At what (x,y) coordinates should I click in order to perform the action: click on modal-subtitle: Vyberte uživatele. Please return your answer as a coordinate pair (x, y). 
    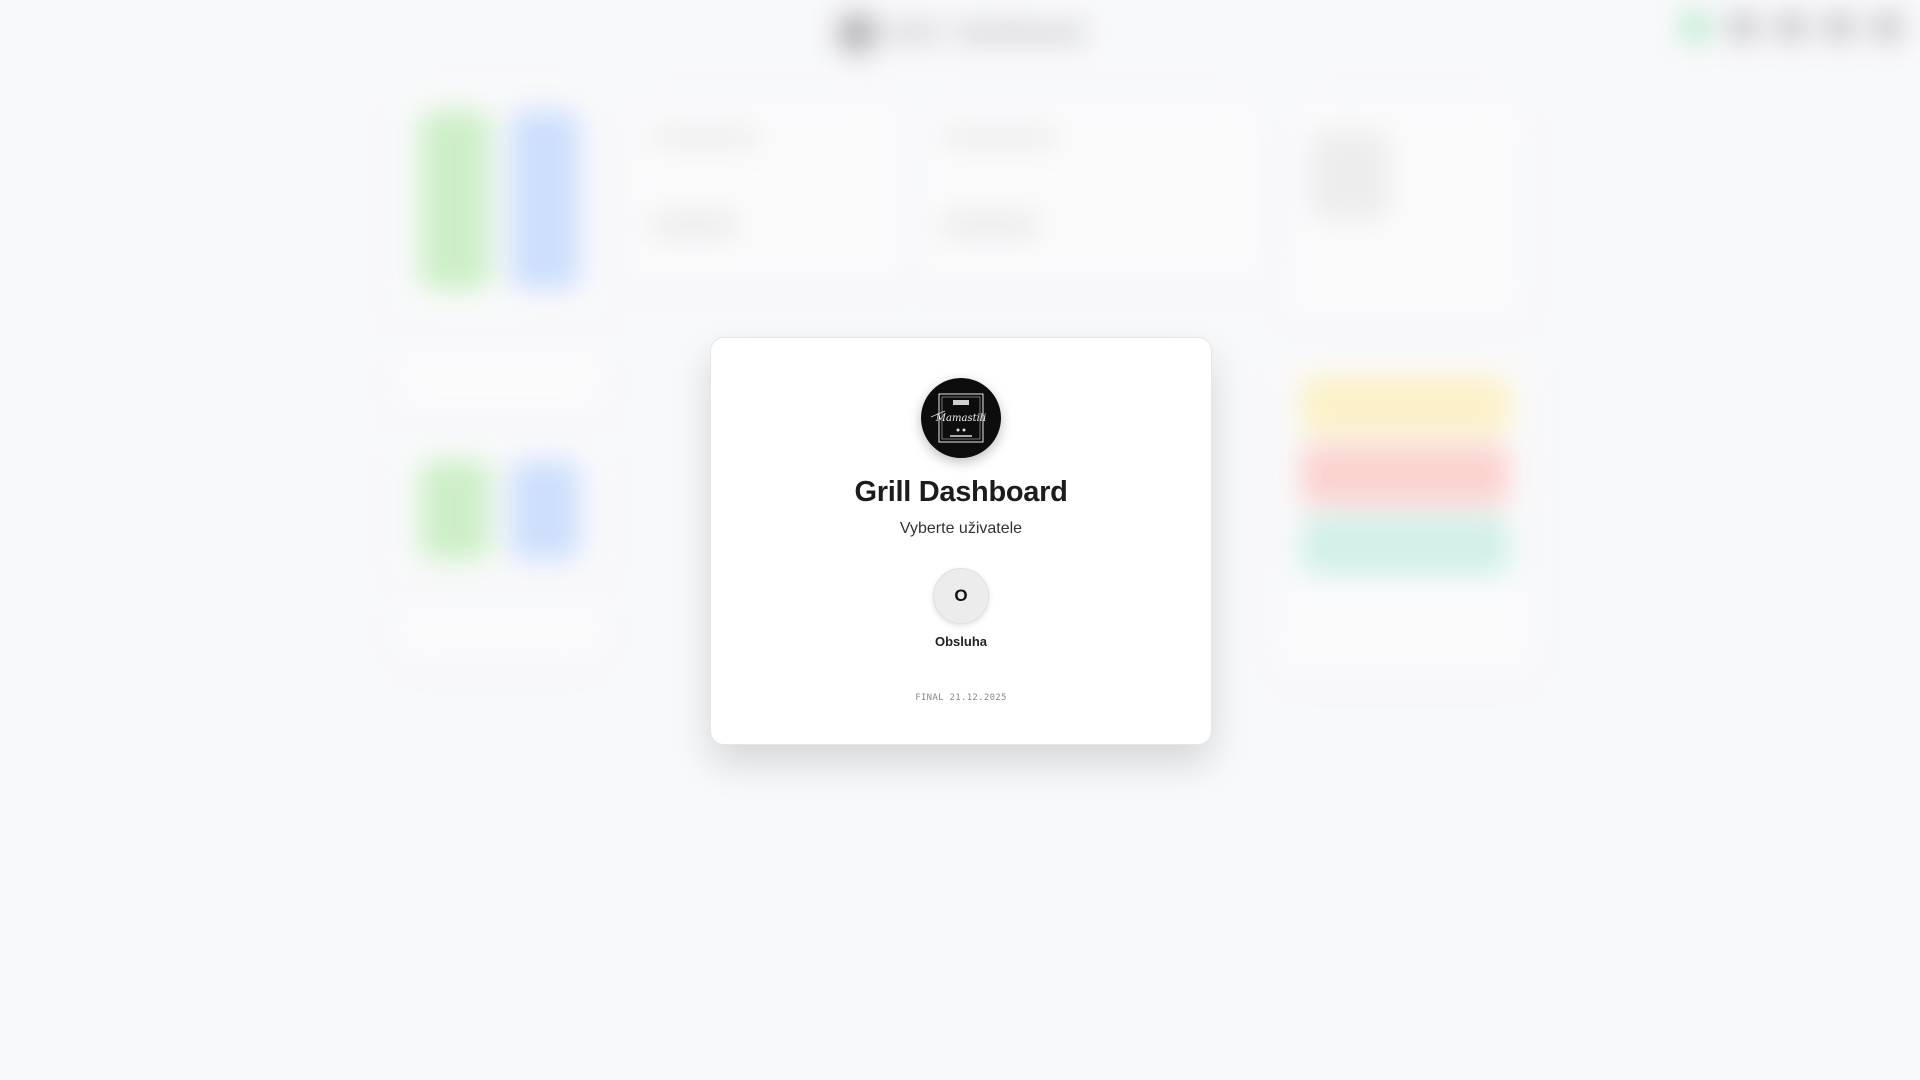
    Looking at the image, I should click on (961, 528).